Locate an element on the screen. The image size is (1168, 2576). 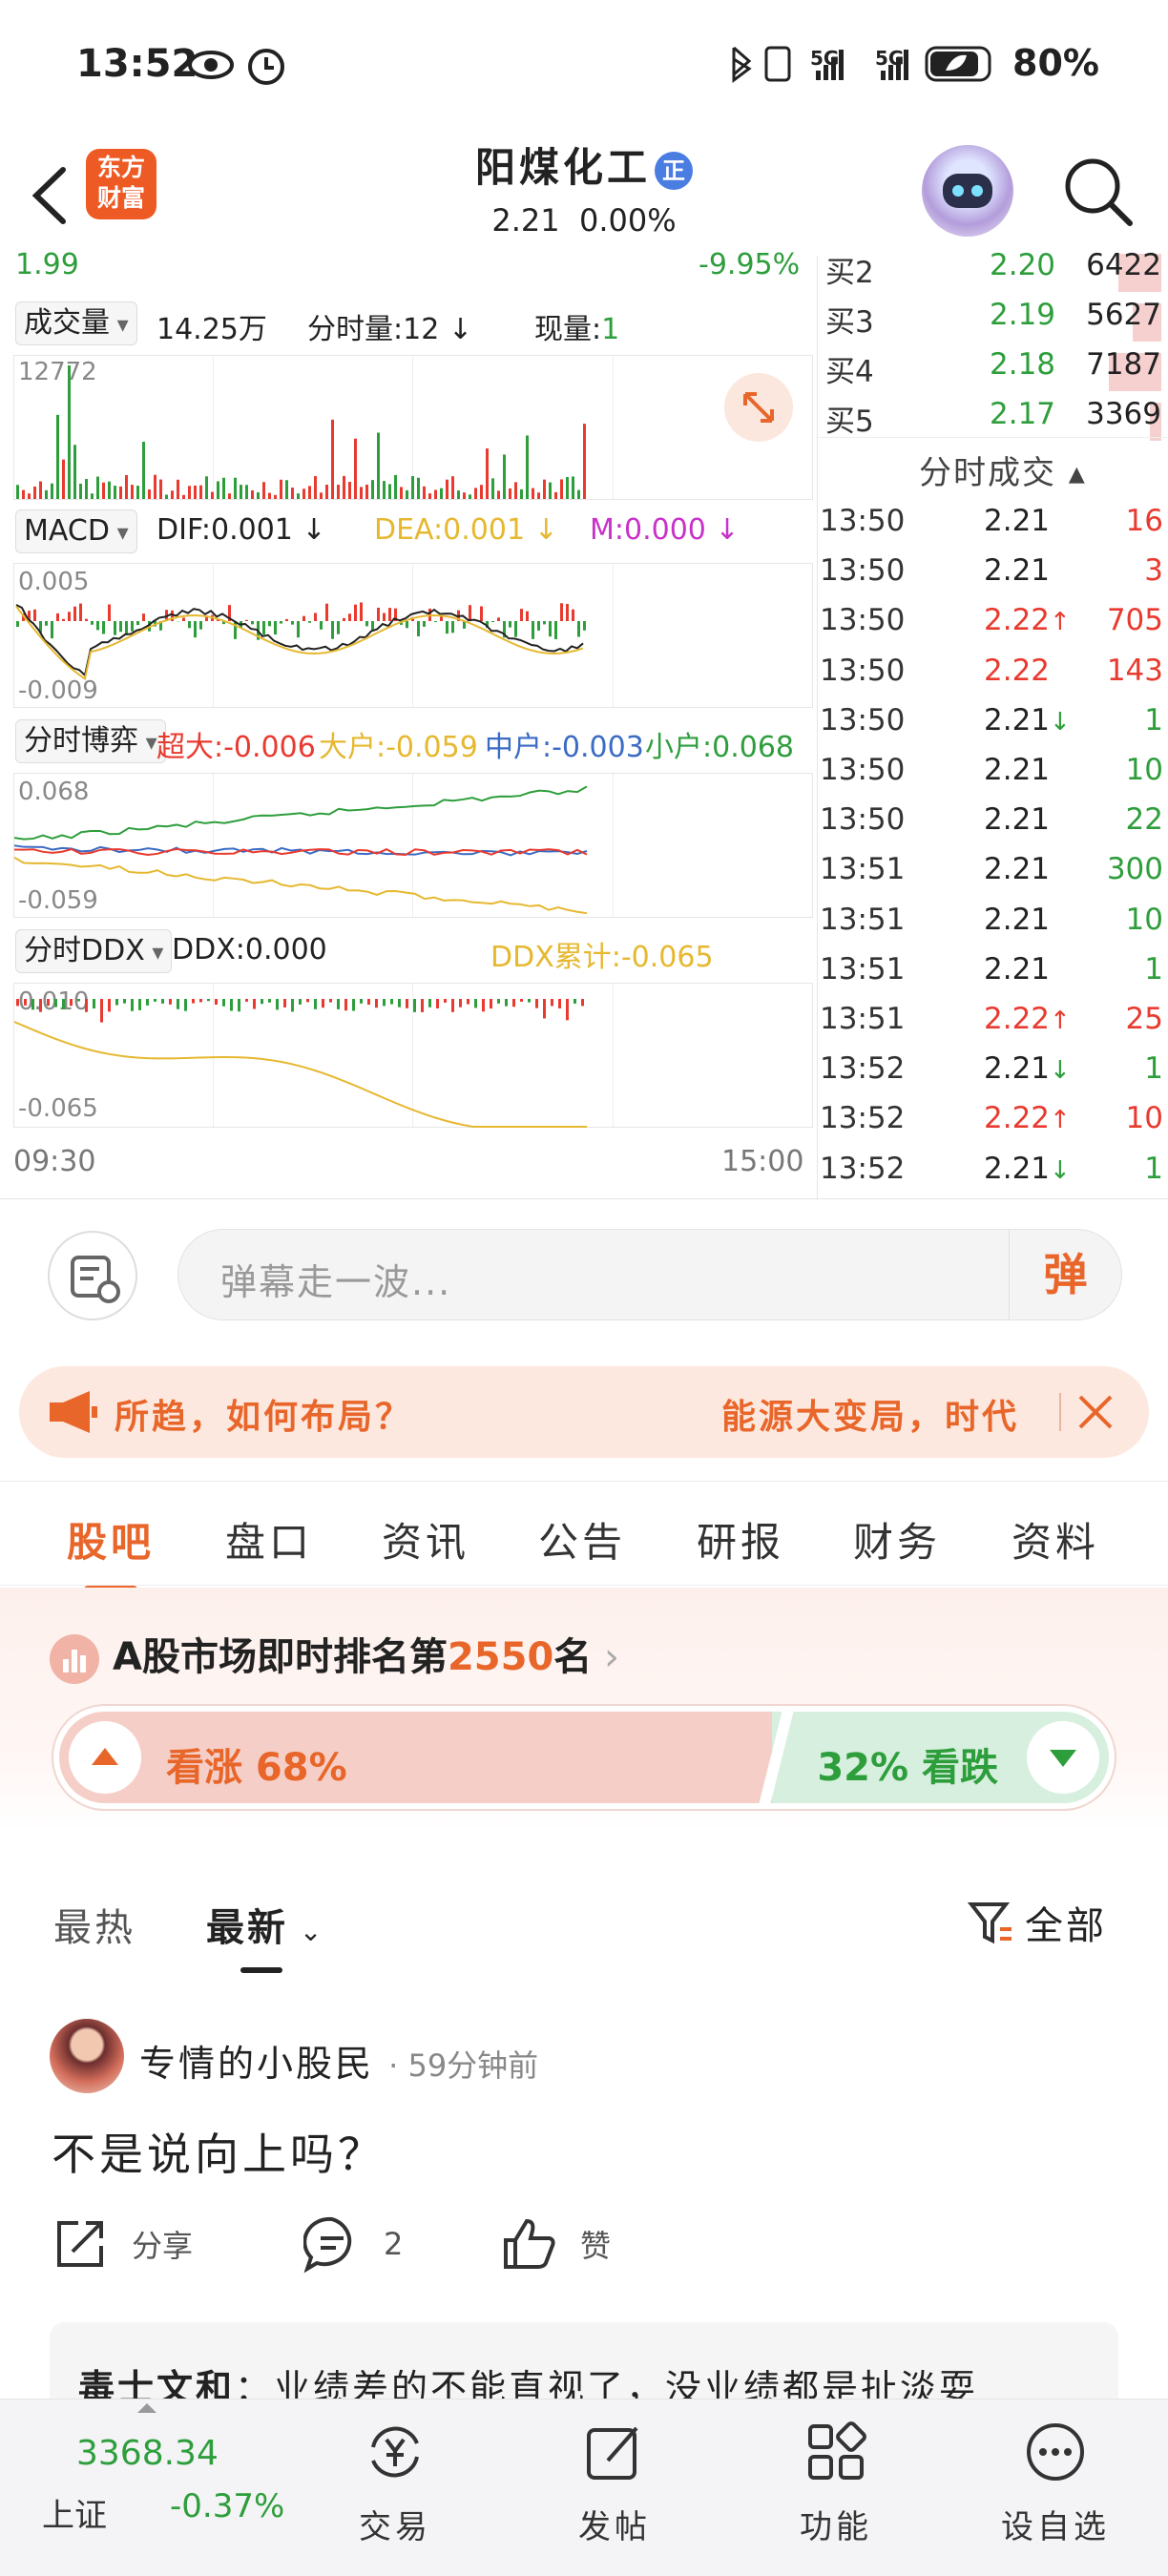
like-button: 赞 is located at coordinates (555, 2244).